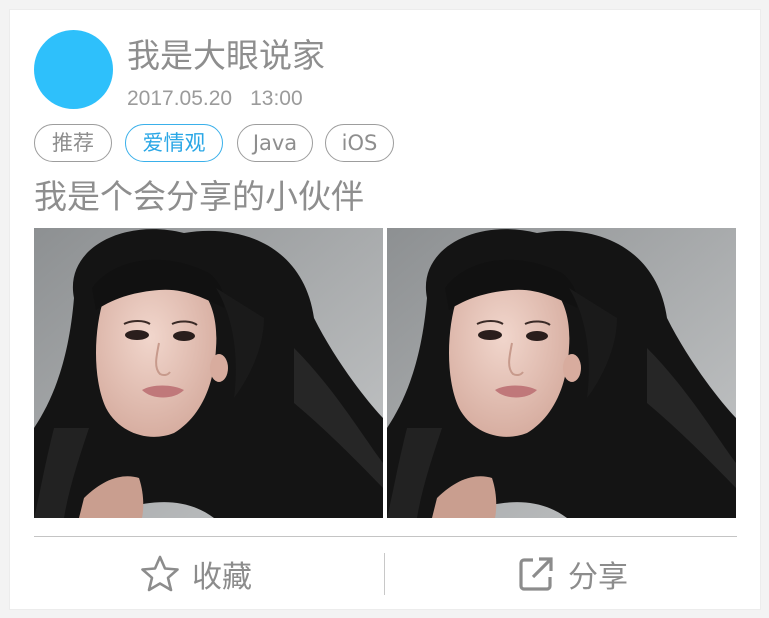  I want to click on share-button: 分享, so click(572, 574).